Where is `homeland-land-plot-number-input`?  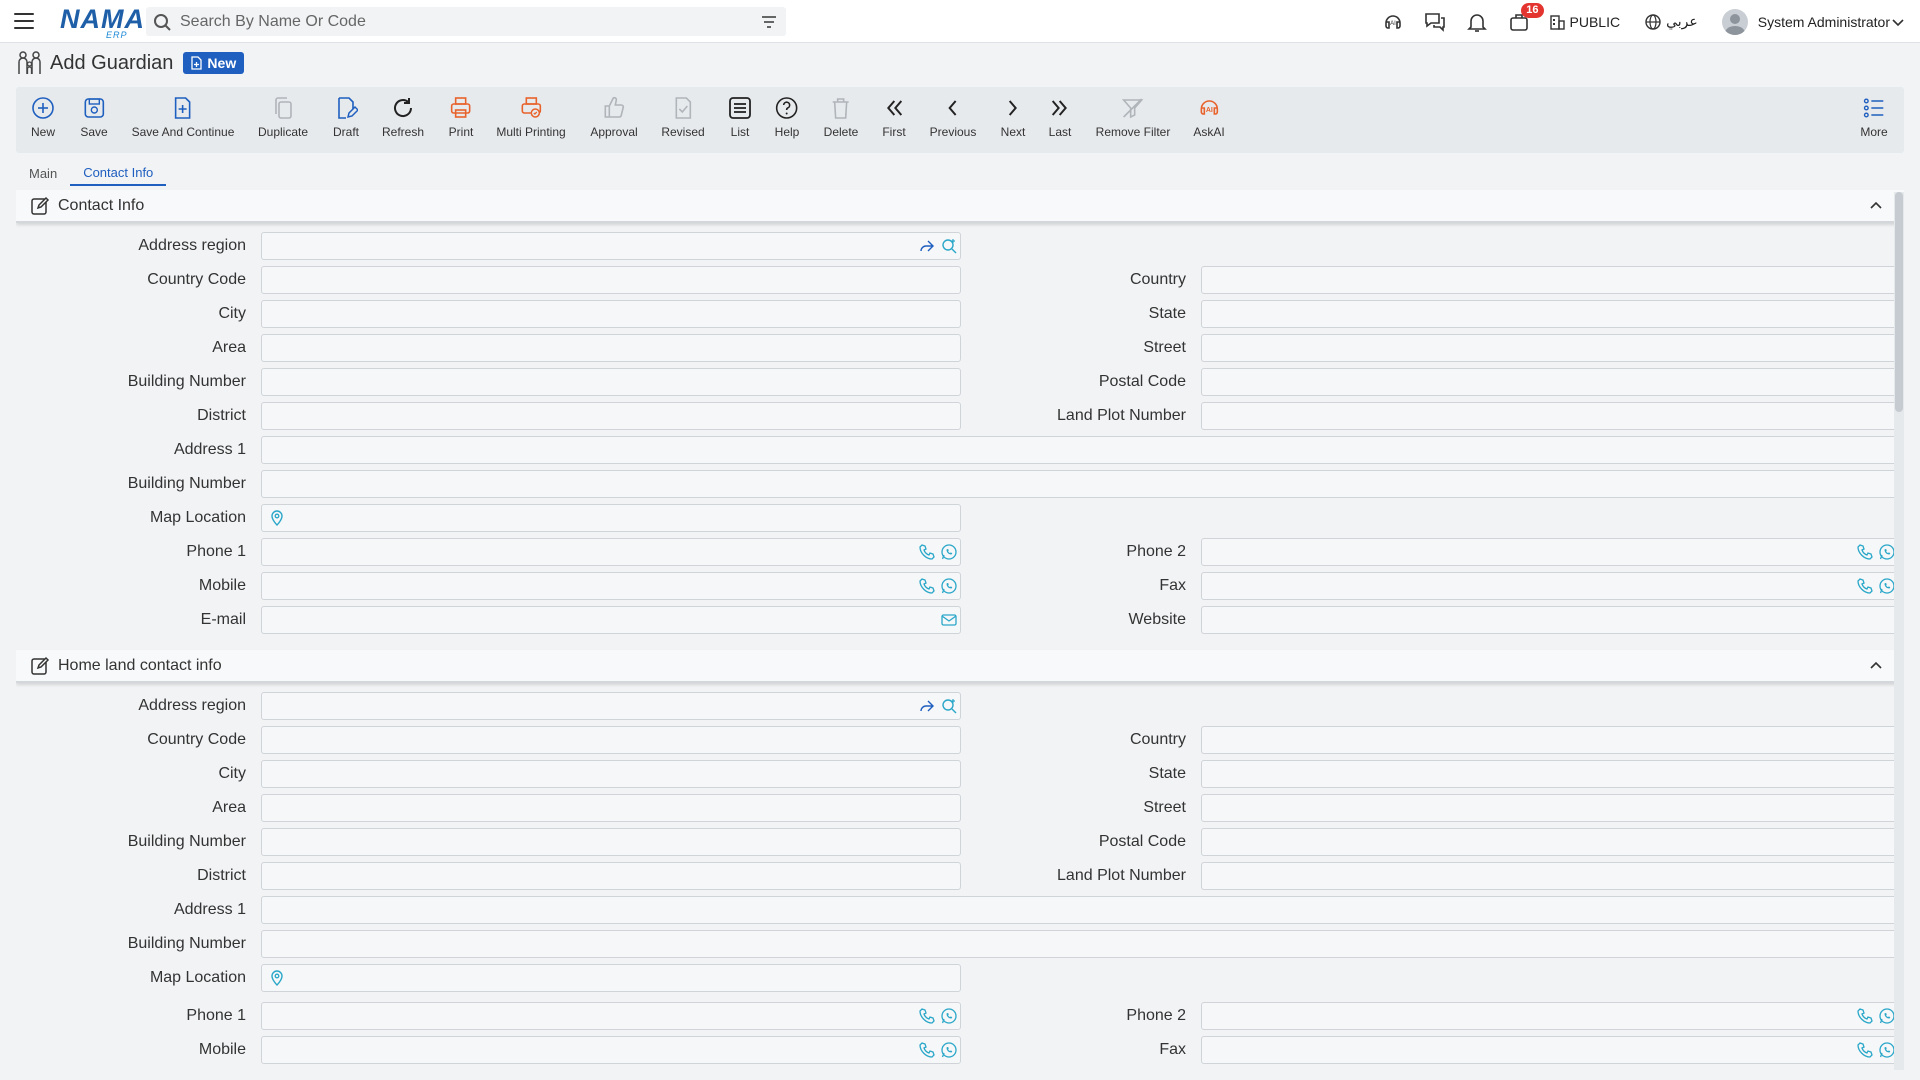
homeland-land-plot-number-input is located at coordinates (1550, 876).